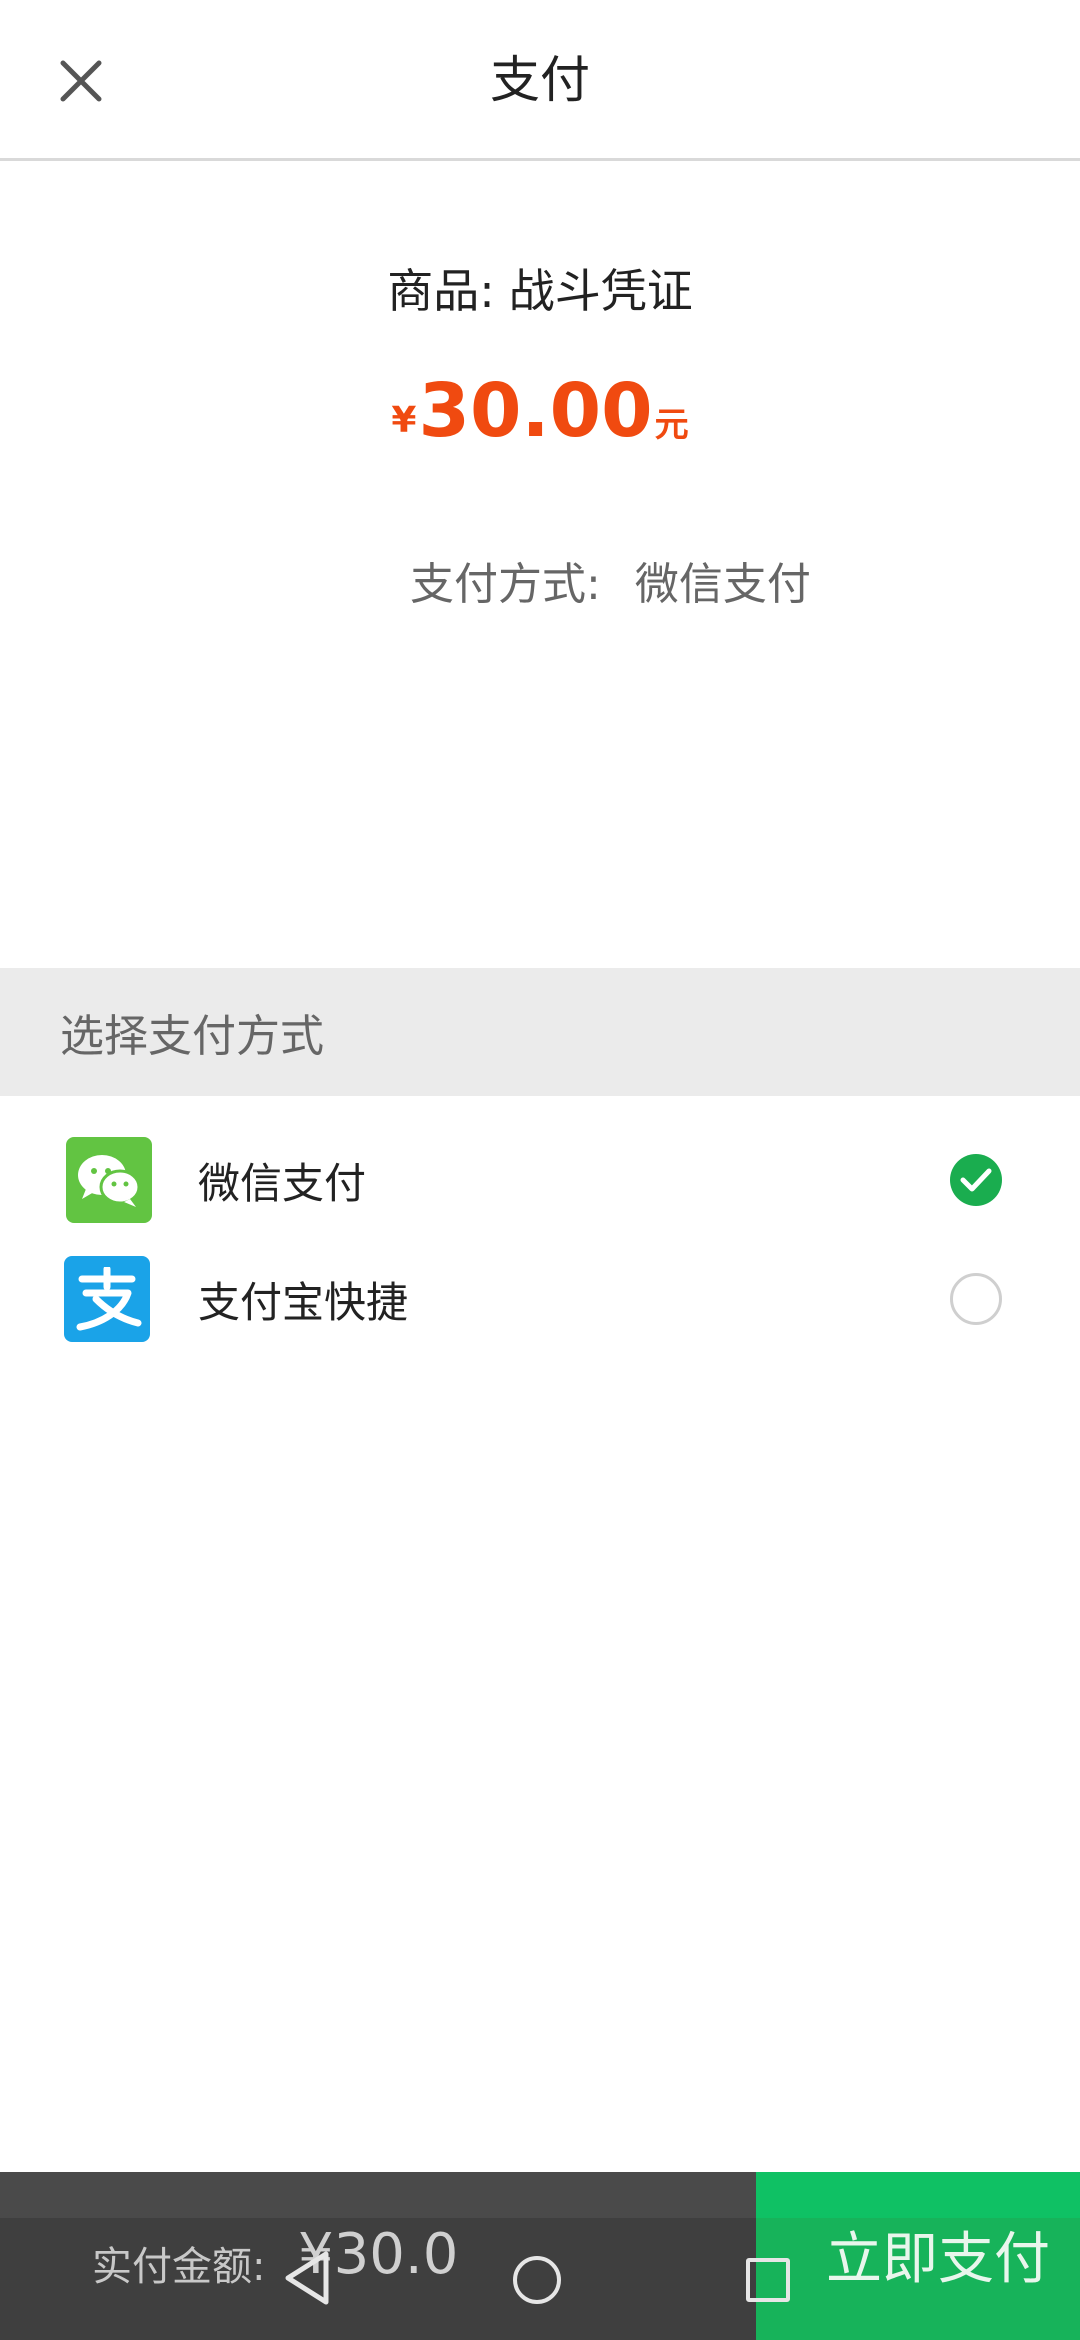 Image resolution: width=1080 pixels, height=2340 pixels. What do you see at coordinates (722, 584) in the screenshot?
I see `method-value: 微信支付` at bounding box center [722, 584].